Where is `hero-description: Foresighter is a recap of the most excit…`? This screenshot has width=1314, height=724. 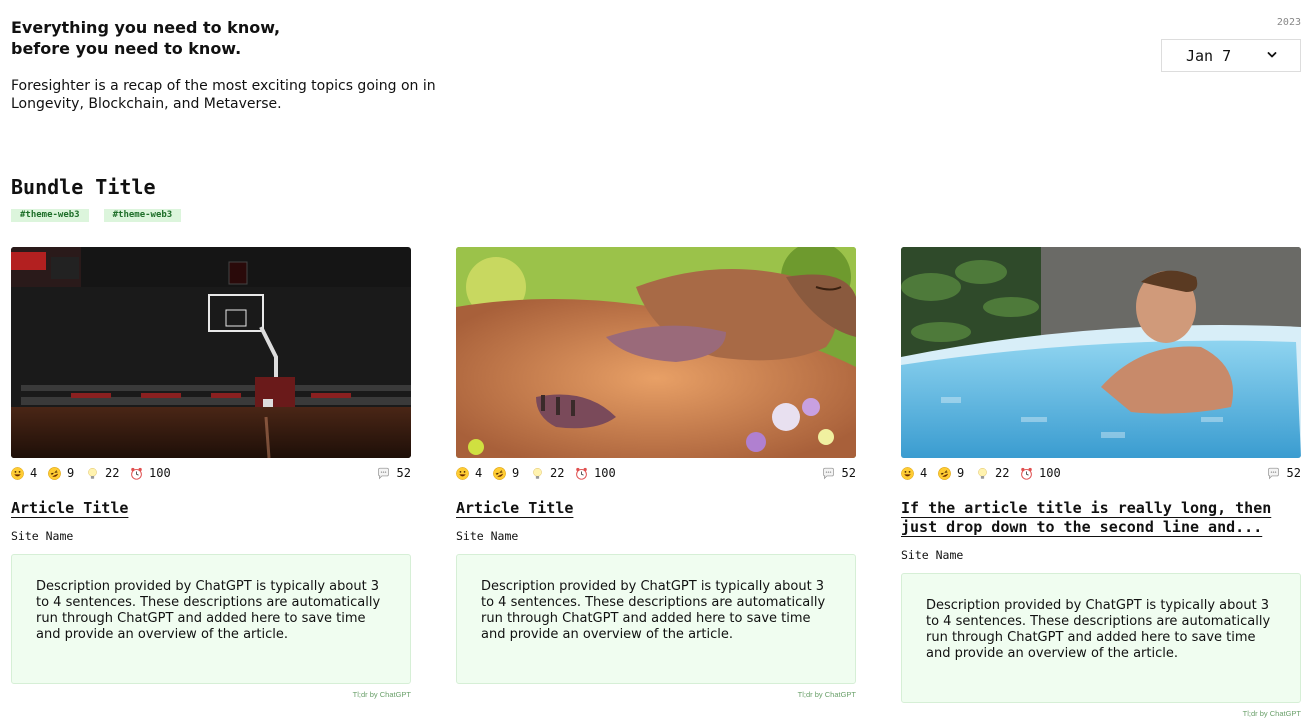
hero-description: Foresighter is a recap of the most excit… is located at coordinates (223, 95).